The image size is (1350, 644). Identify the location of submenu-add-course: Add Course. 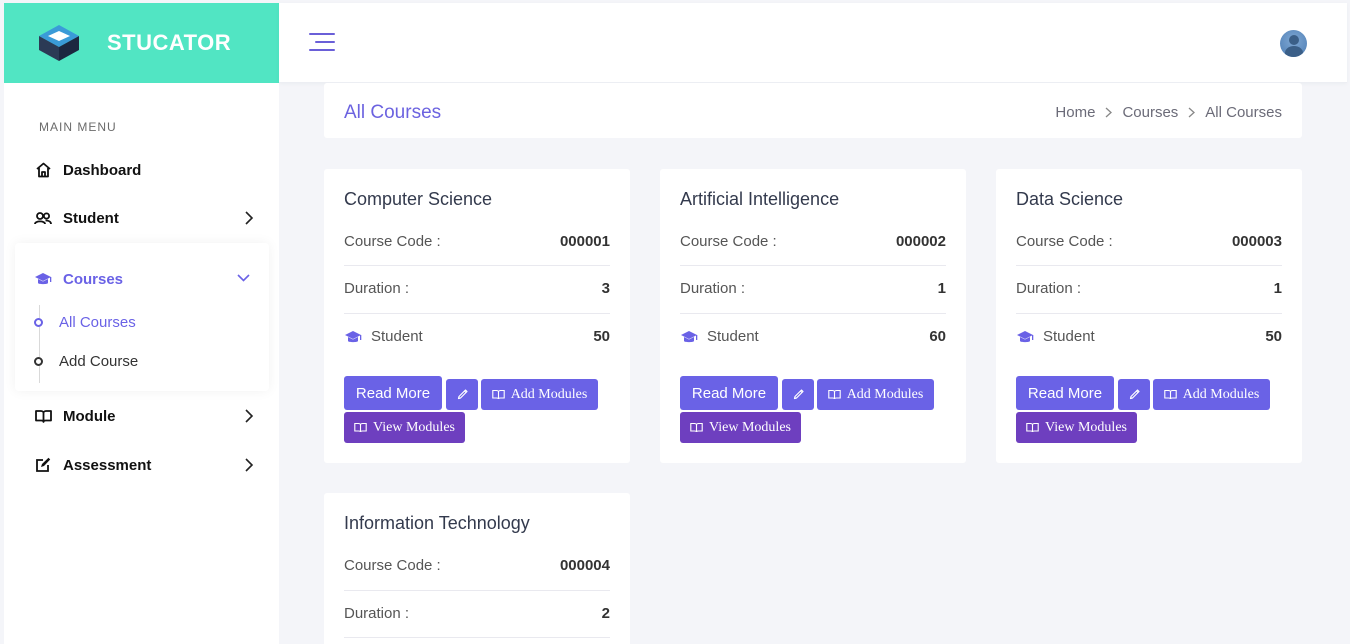
(86, 361).